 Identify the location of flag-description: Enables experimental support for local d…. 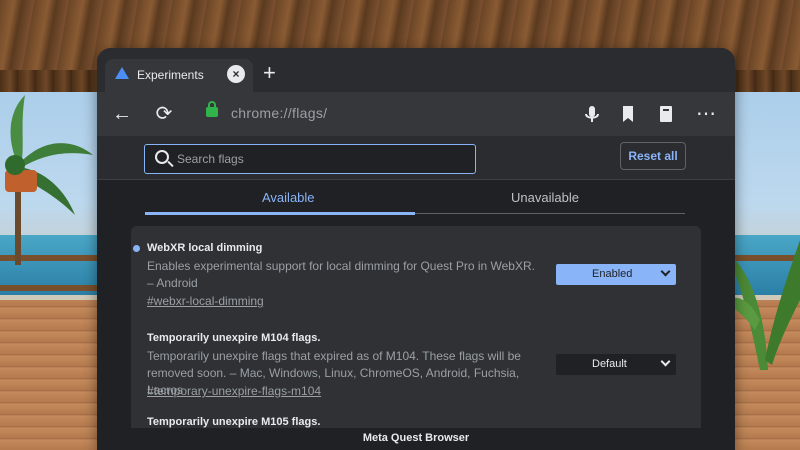
(341, 274).